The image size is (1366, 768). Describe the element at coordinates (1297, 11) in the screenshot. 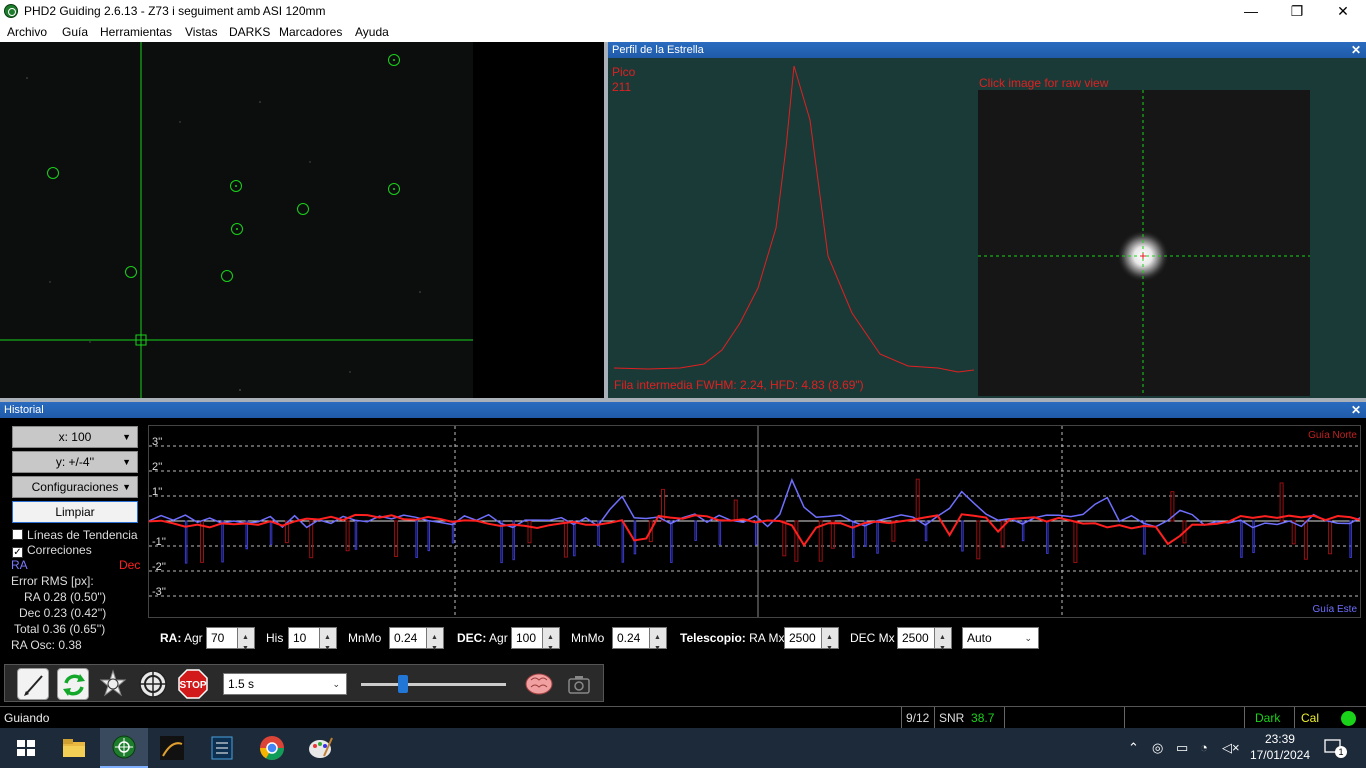

I see `maximize-button: ❐` at that location.